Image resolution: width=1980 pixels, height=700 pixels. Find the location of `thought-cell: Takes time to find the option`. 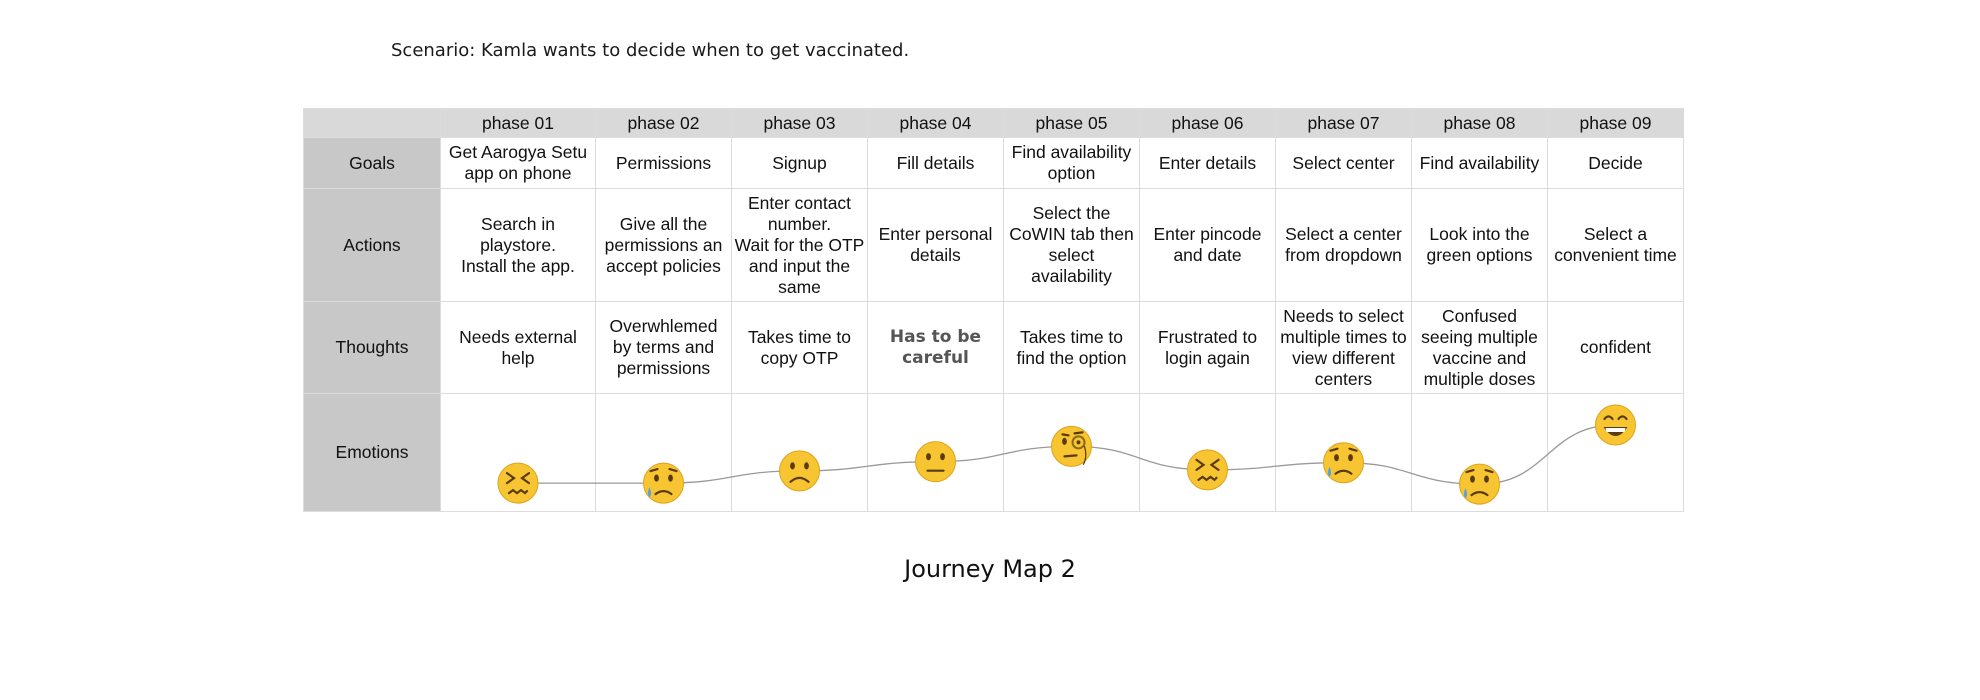

thought-cell: Takes time to find the option is located at coordinates (1071, 347).